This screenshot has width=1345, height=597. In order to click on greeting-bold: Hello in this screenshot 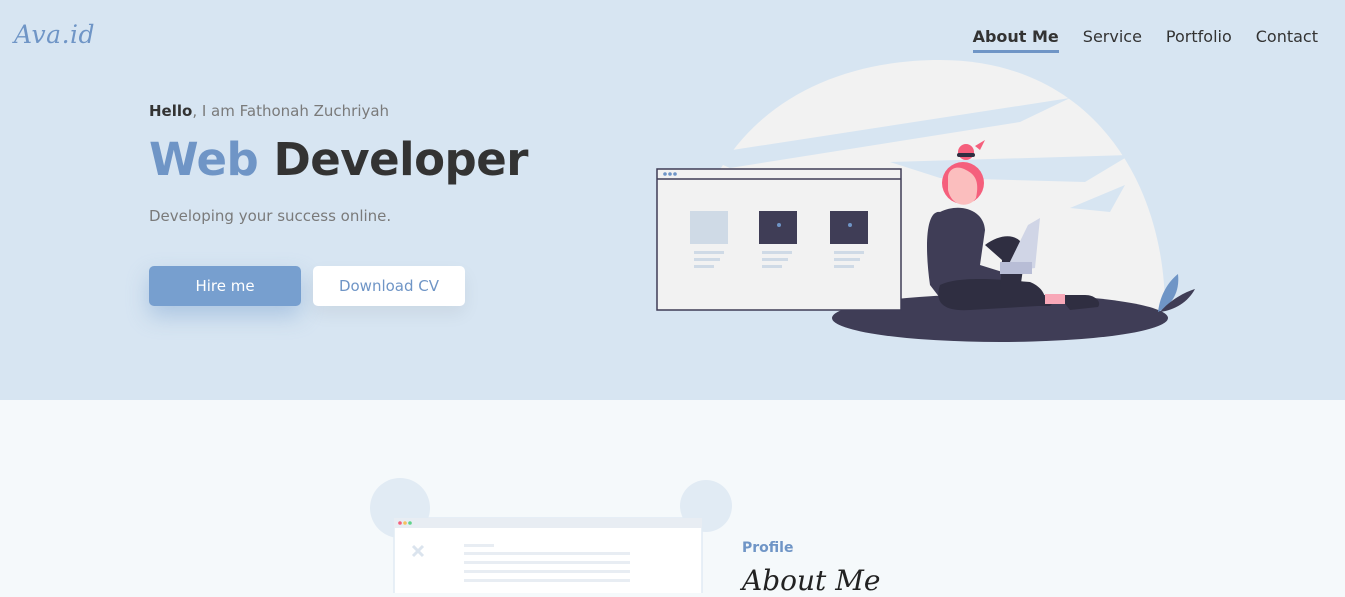, I will do `click(171, 111)`.